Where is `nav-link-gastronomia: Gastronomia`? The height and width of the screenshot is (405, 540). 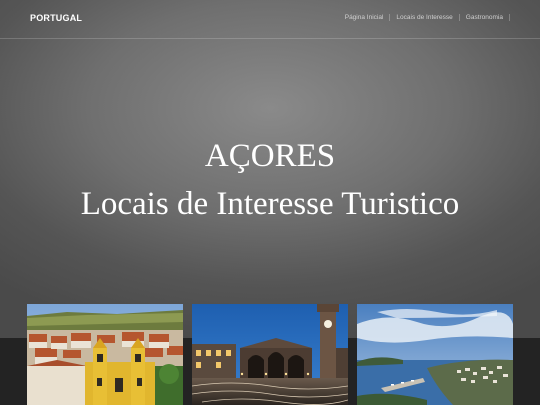 nav-link-gastronomia: Gastronomia is located at coordinates (485, 17).